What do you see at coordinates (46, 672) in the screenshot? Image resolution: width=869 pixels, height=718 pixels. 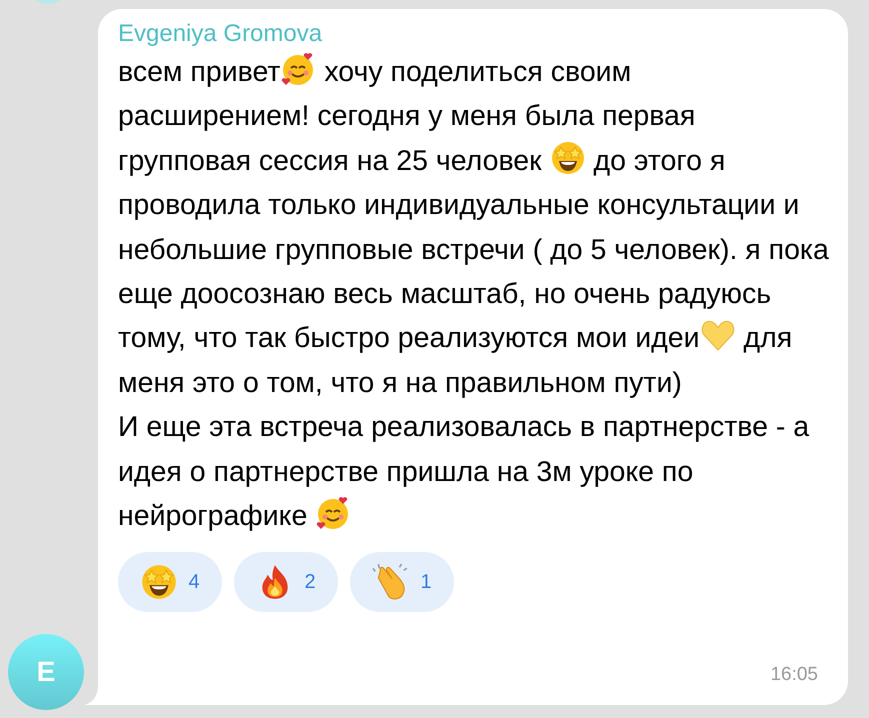 I see `avatar-initial: E` at bounding box center [46, 672].